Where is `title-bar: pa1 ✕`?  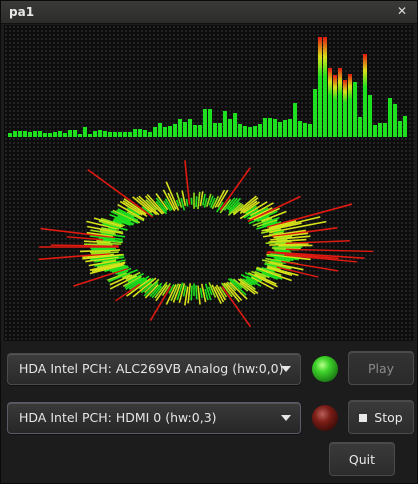 title-bar: pa1 ✕ is located at coordinates (209, 12).